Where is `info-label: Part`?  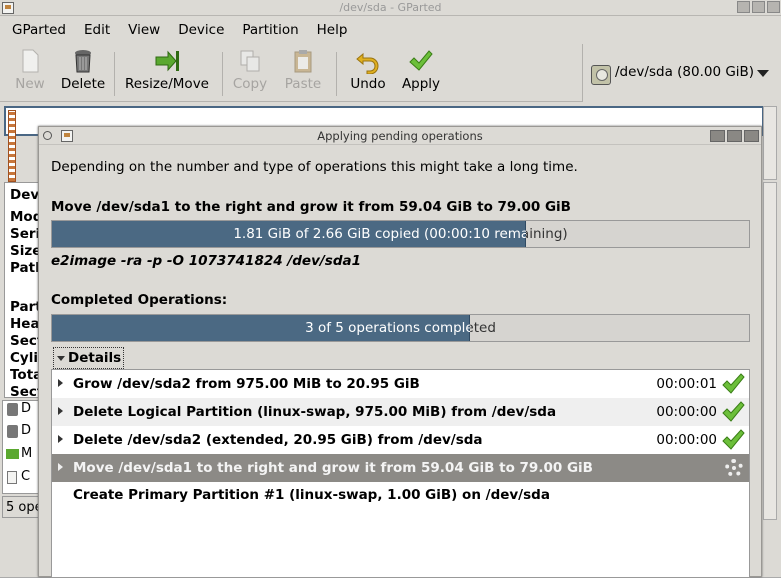 info-label: Part is located at coordinates (26, 307).